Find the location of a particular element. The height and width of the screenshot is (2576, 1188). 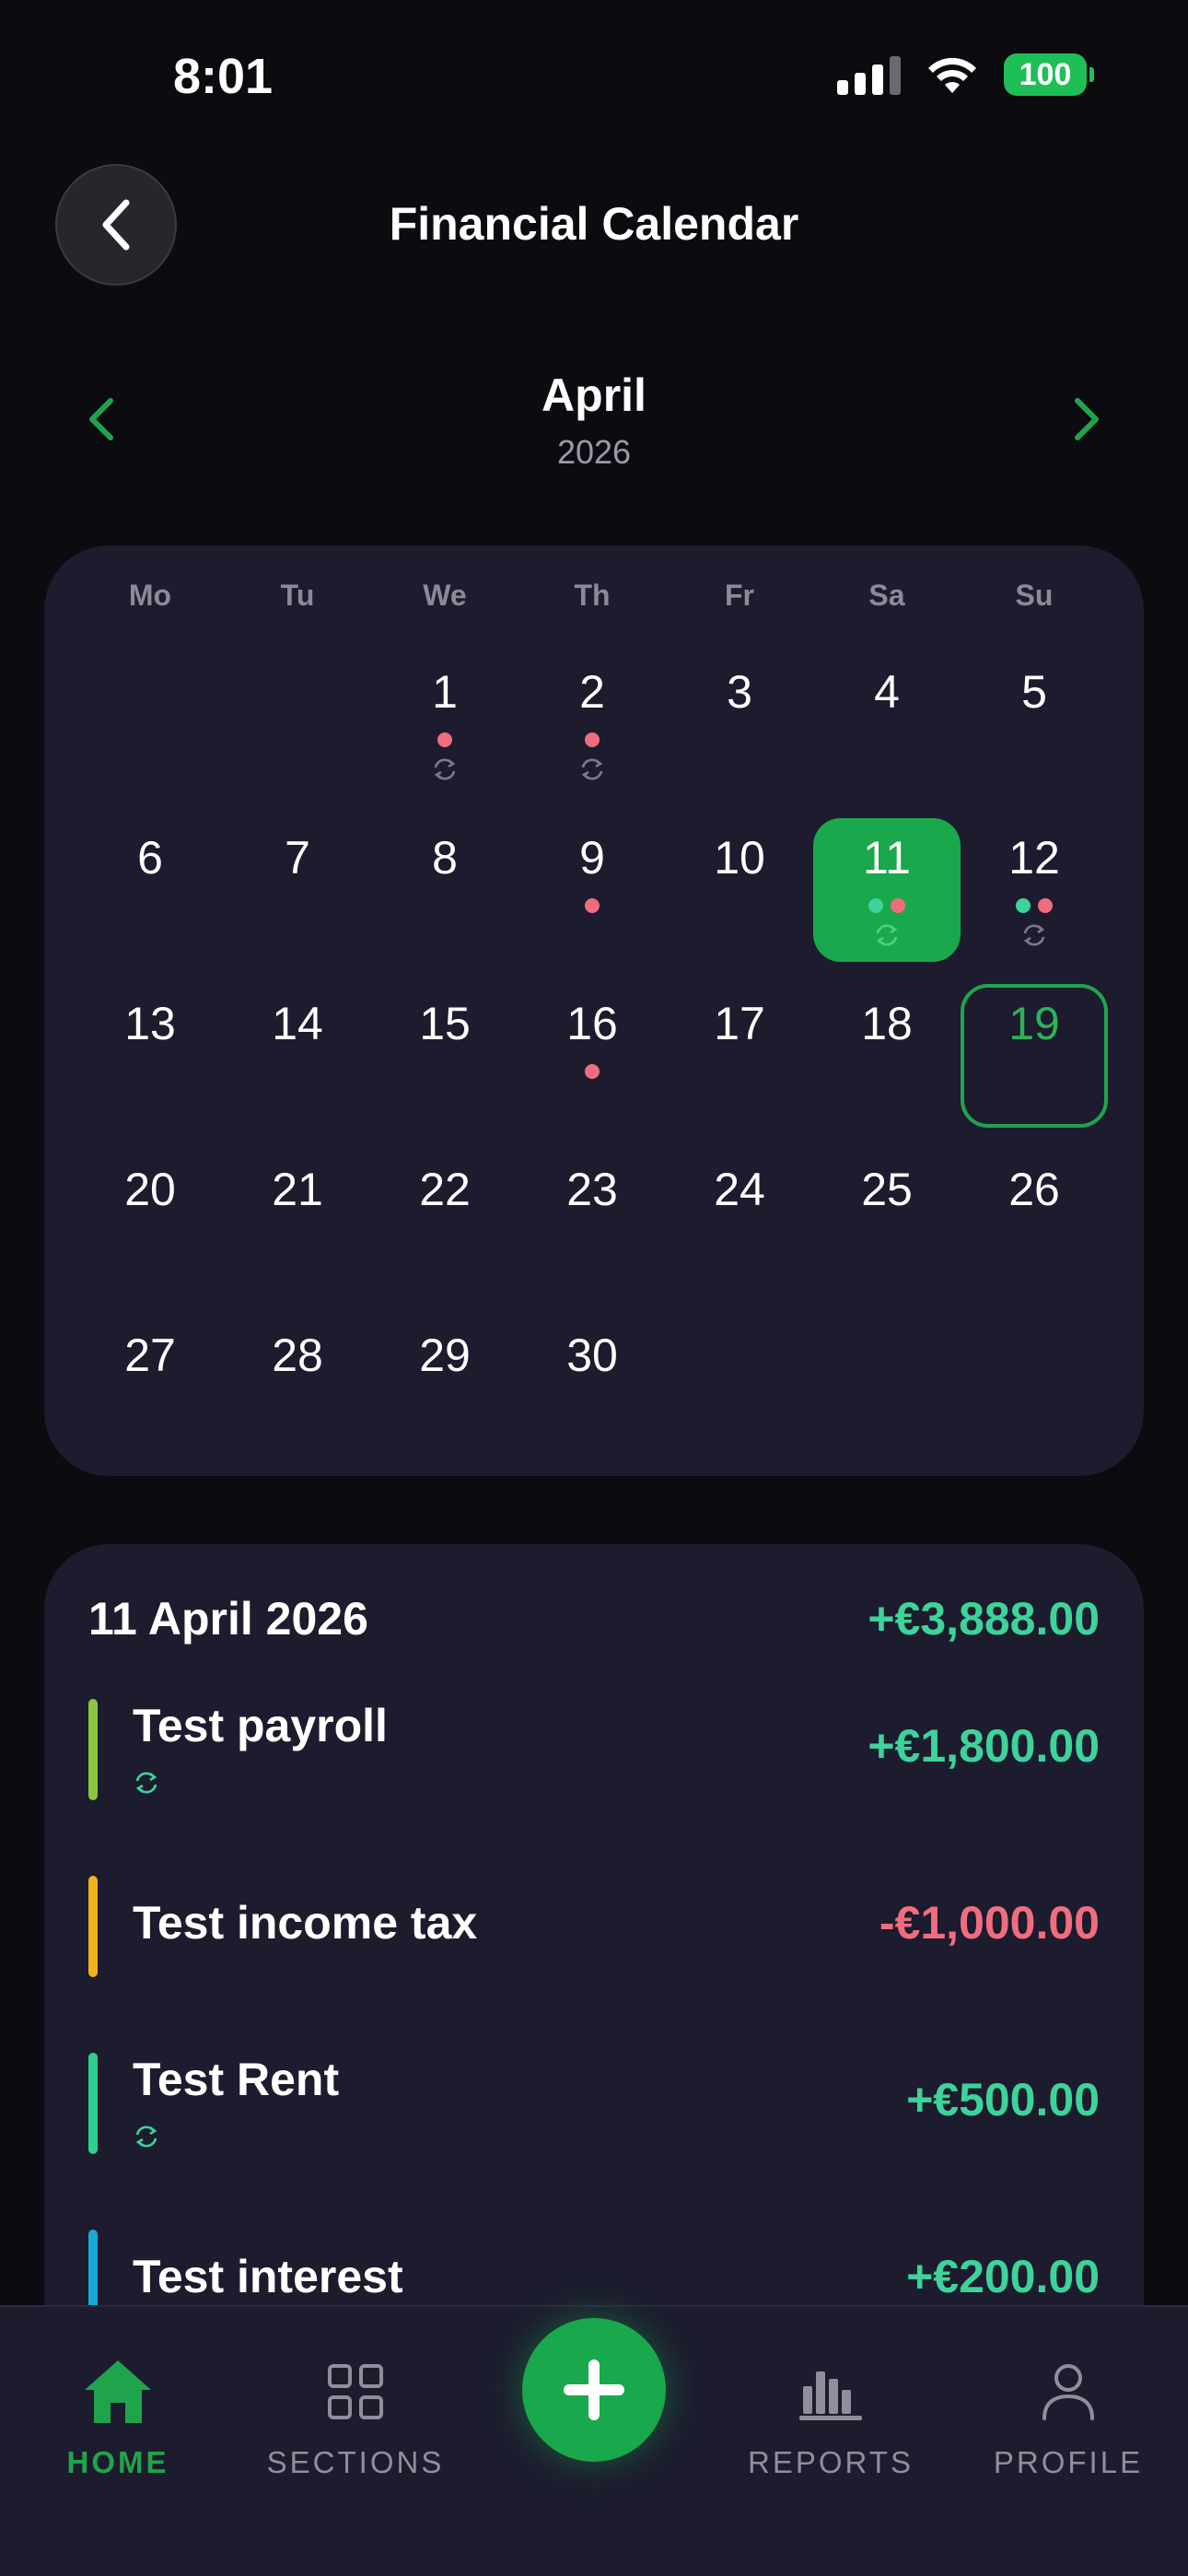

day-number: 4 is located at coordinates (887, 692).